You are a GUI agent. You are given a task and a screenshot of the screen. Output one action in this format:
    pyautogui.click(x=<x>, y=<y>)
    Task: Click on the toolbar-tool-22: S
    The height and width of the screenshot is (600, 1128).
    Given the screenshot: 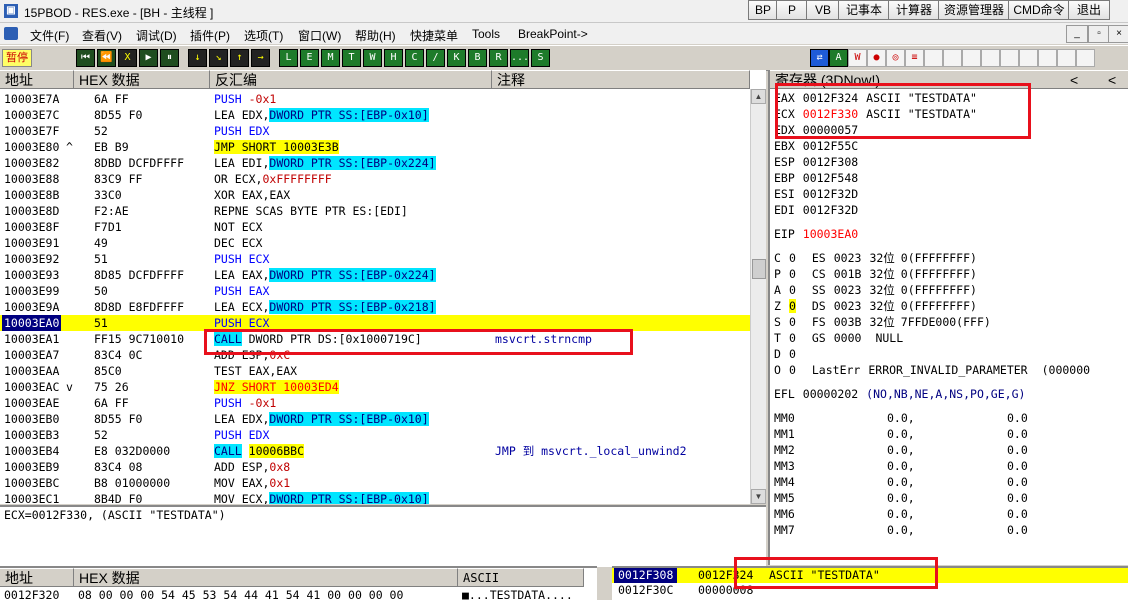 What is the action you would take?
    pyautogui.click(x=540, y=58)
    